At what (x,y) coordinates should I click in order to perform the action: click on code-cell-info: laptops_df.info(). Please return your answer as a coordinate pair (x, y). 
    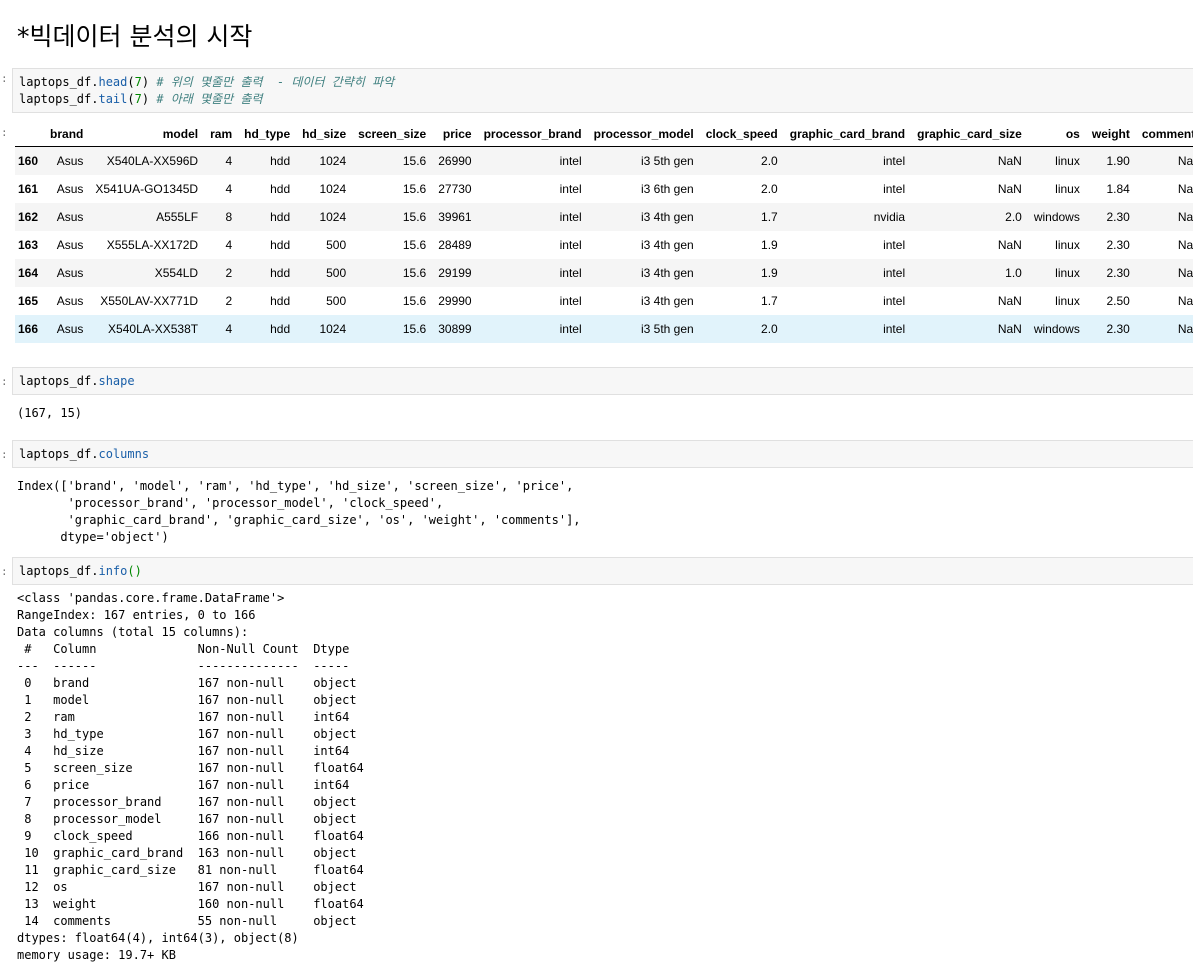
    Looking at the image, I should click on (602, 571).